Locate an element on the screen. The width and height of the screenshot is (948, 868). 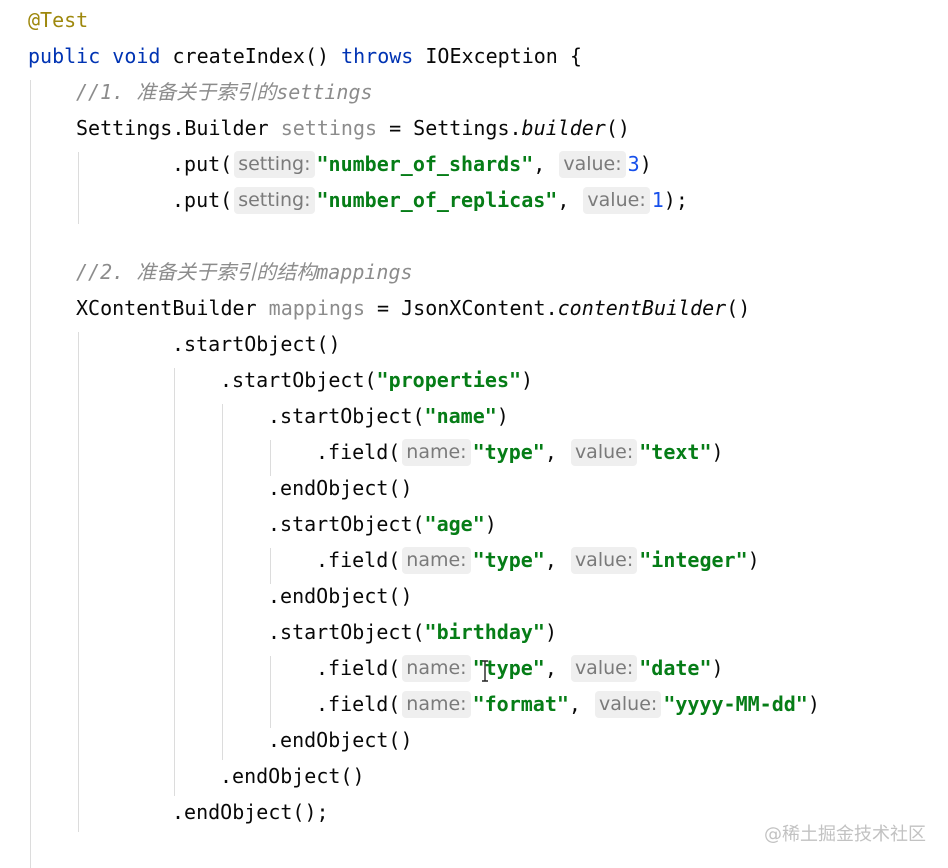
code-token: throws is located at coordinates (383, 56).